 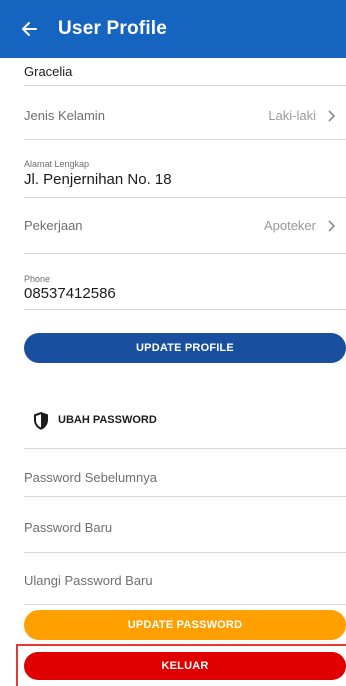 I want to click on phone-caption: Phone, so click(x=37, y=279).